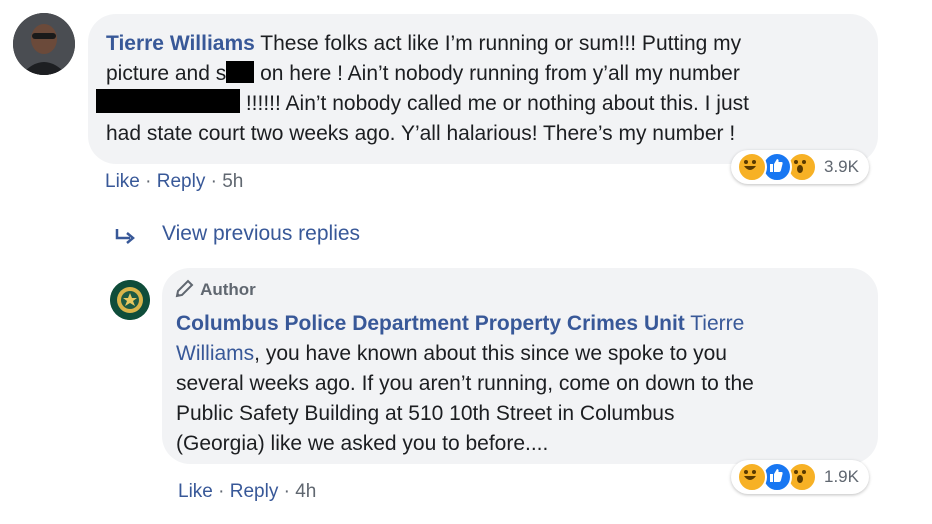 The height and width of the screenshot is (524, 932). I want to click on reply-actions: Like · Reply · 4h, so click(247, 492).